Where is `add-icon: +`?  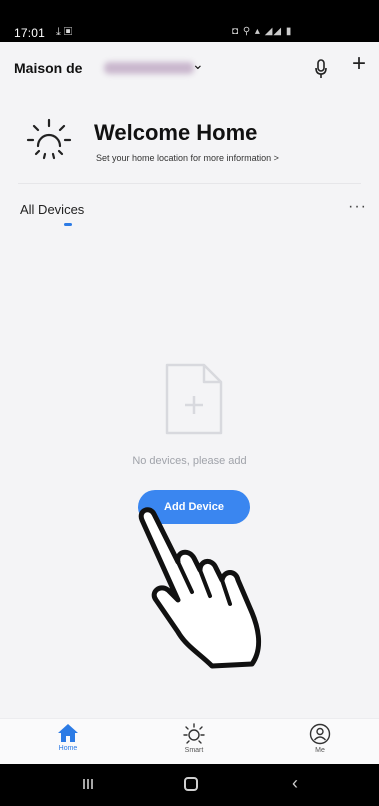
add-icon: + is located at coordinates (359, 64).